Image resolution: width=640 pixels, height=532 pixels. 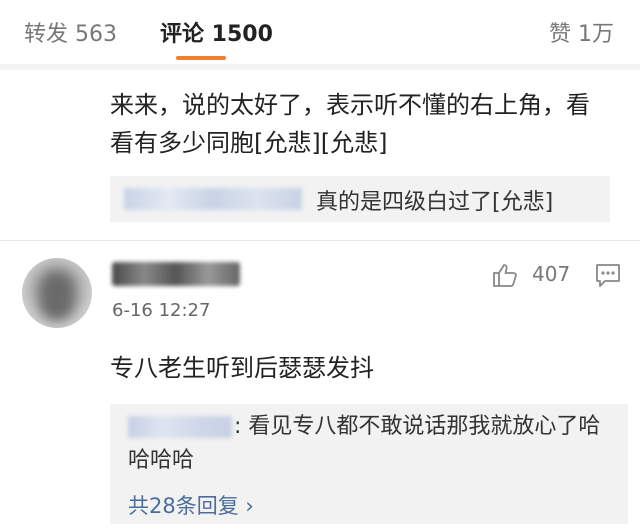 I want to click on more-replies-link: 共28条回复 ›, so click(x=191, y=505).